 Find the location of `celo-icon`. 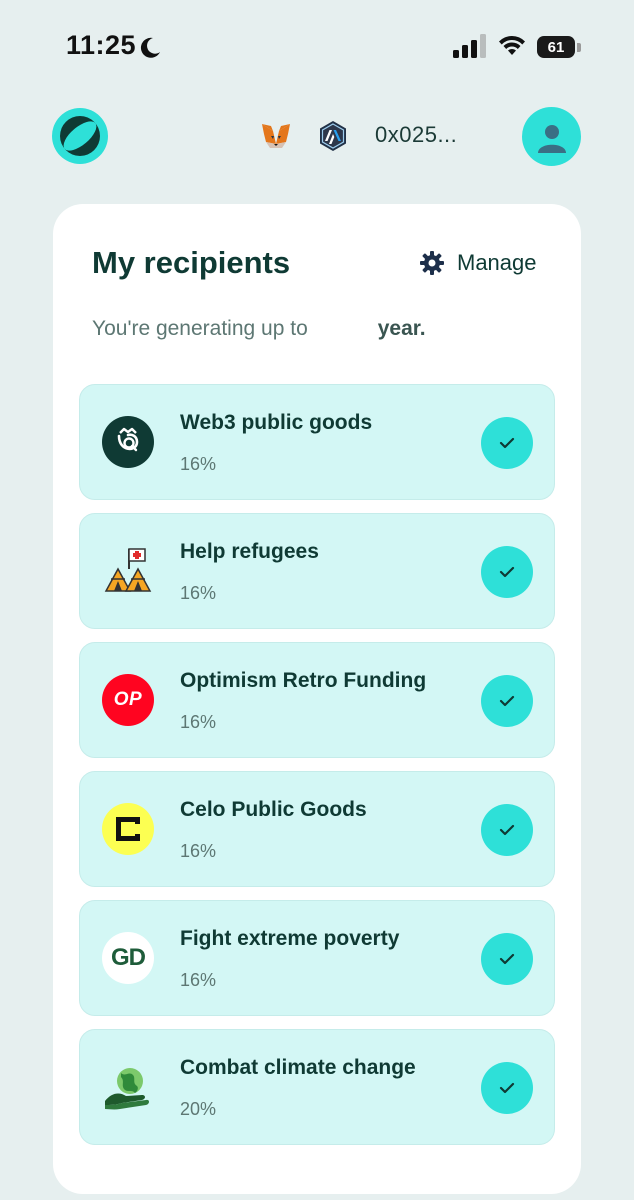

celo-icon is located at coordinates (128, 829).